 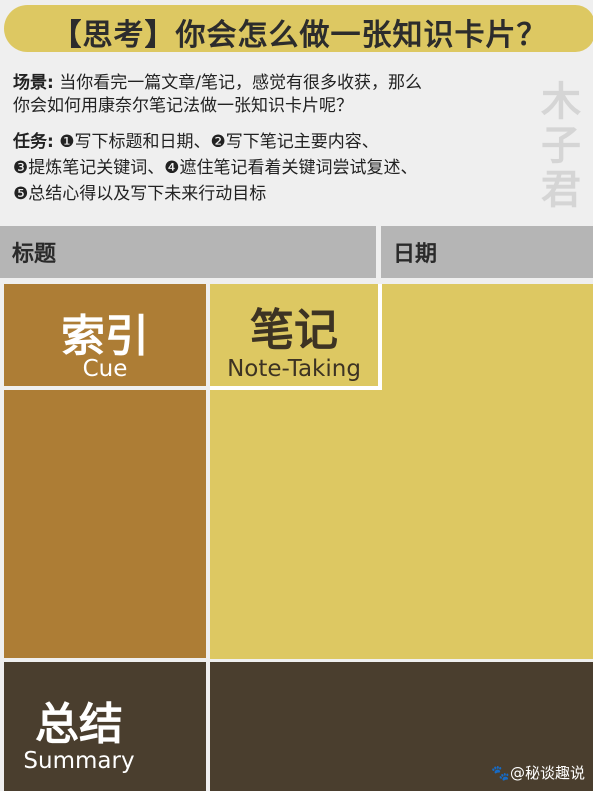 I want to click on date-field: 日期, so click(x=487, y=252).